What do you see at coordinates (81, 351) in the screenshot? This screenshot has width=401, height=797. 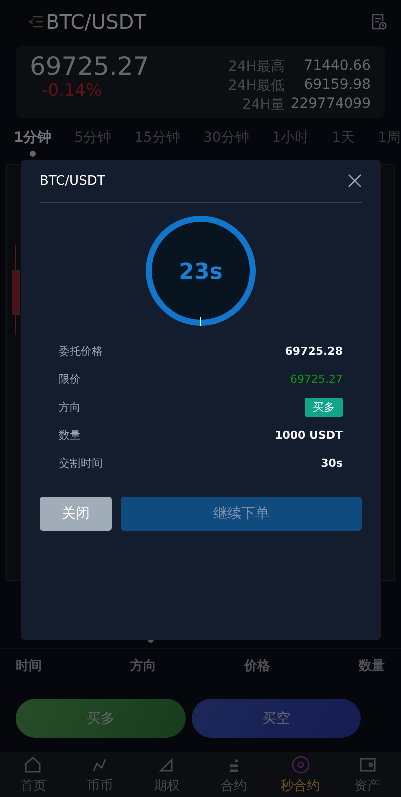 I see `field-label: 委托价格` at bounding box center [81, 351].